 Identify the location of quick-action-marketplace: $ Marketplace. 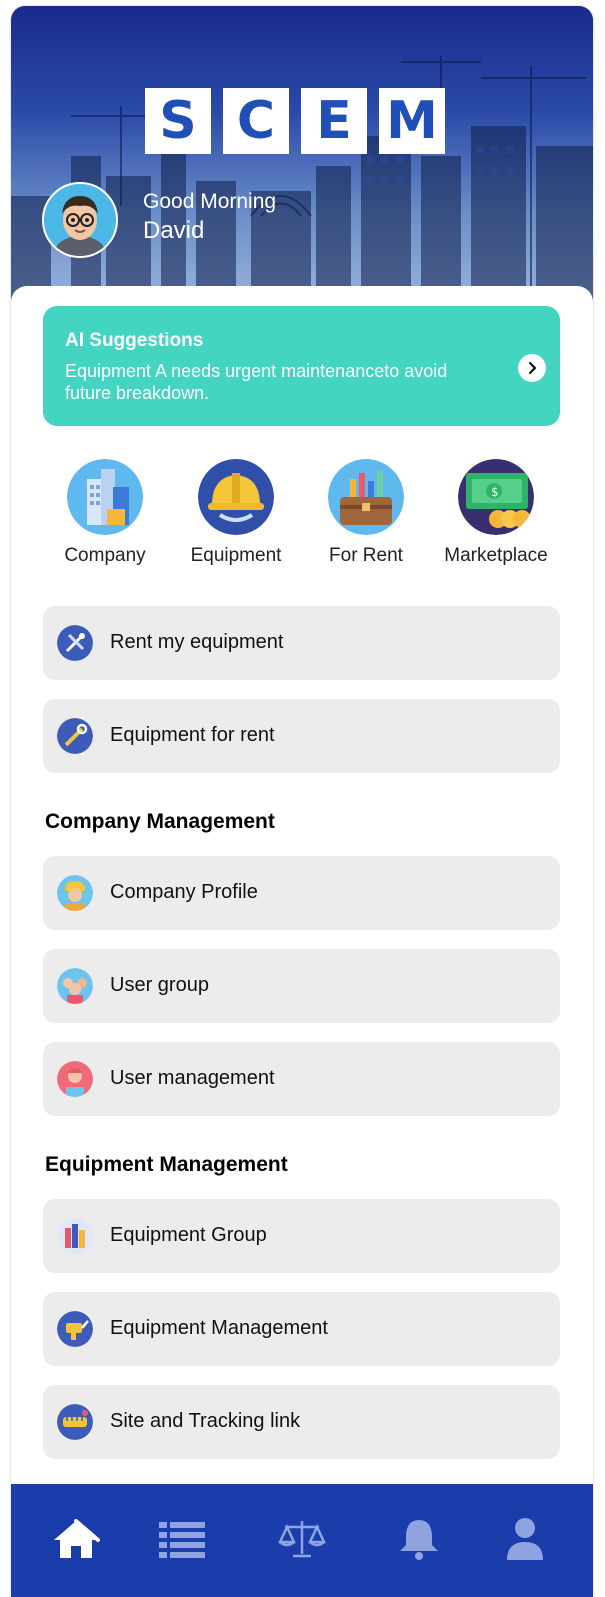
(496, 513).